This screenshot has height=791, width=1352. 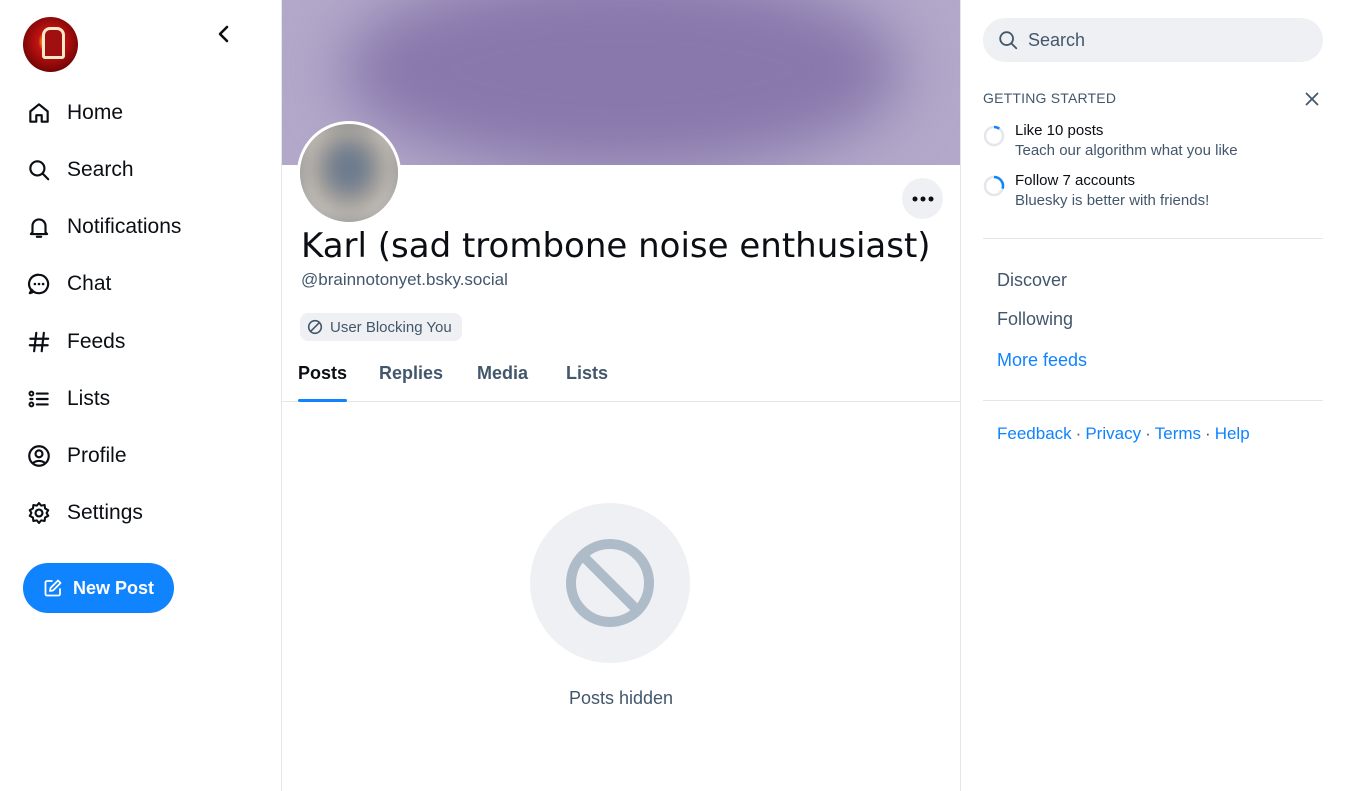 What do you see at coordinates (53, 588) in the screenshot?
I see `compose-icon` at bounding box center [53, 588].